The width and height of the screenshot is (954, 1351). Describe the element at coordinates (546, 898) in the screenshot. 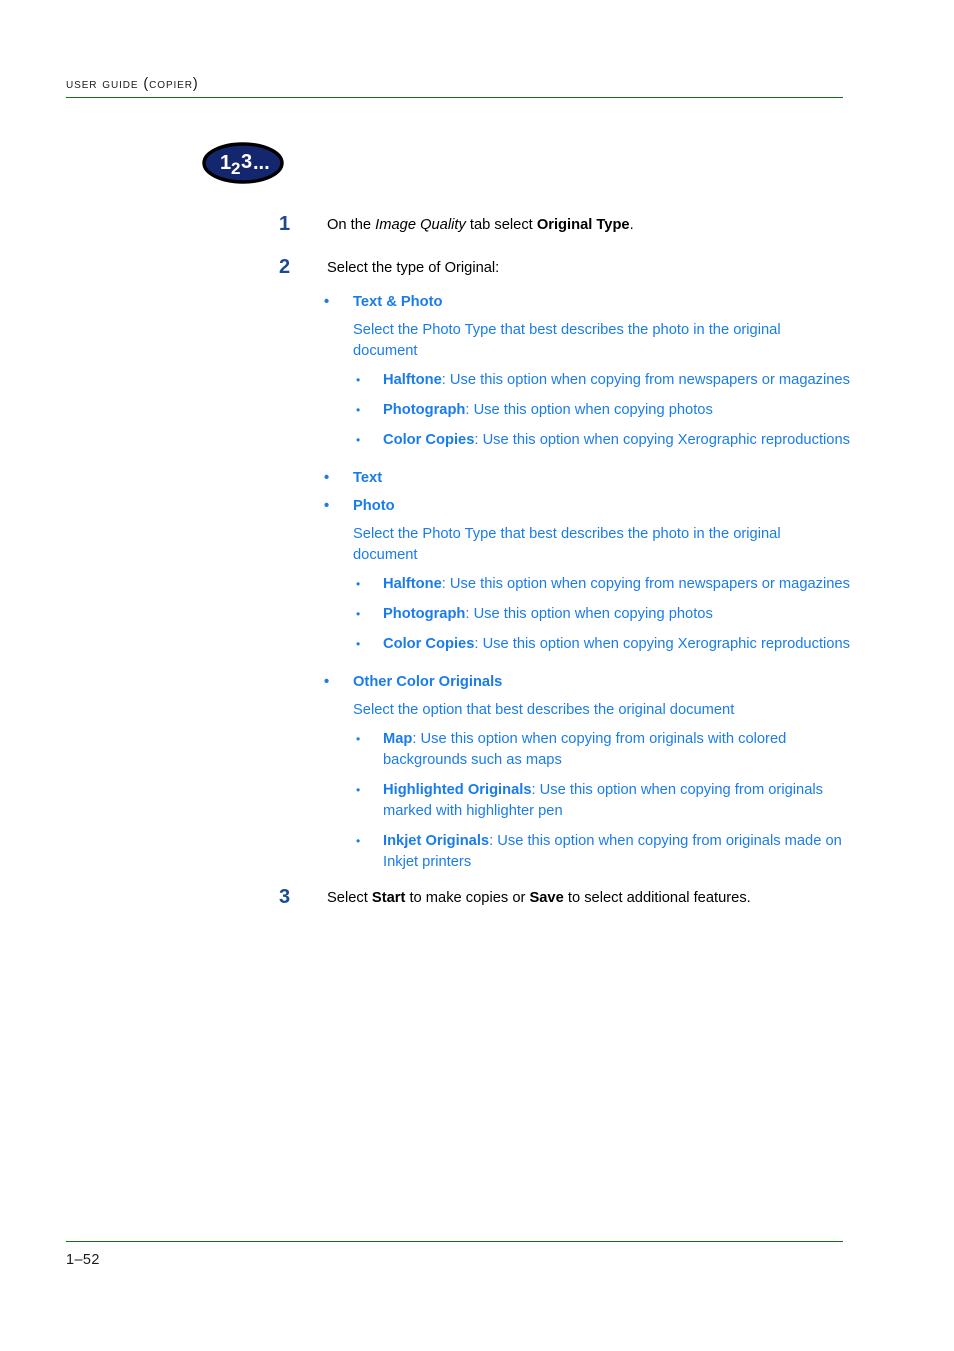

I see `step-3-bold-save: Save` at that location.